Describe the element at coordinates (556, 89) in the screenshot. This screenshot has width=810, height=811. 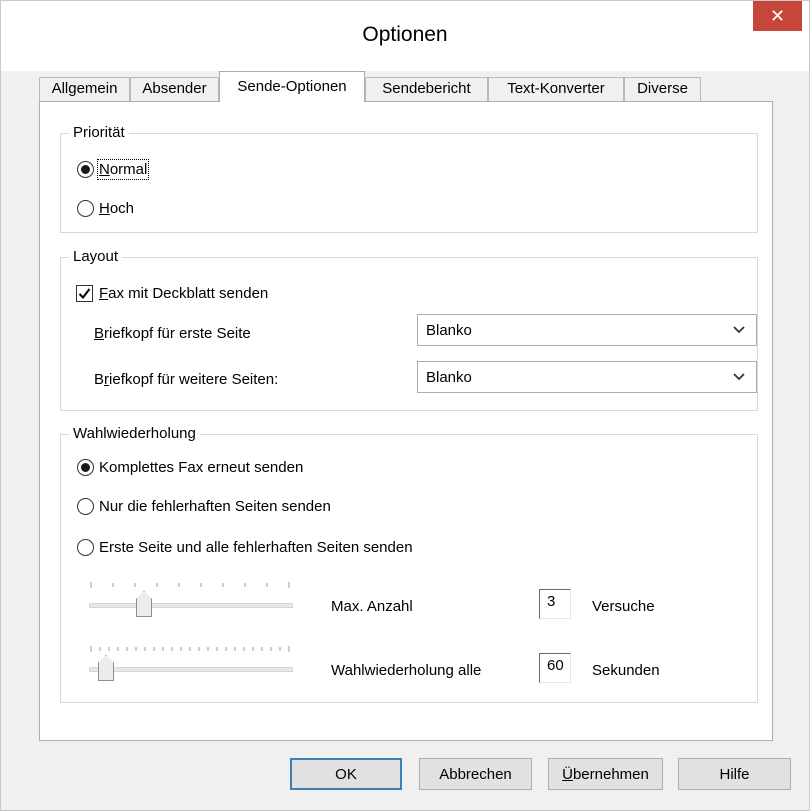
I see `tab-text-konverter: Text-Konverter` at that location.